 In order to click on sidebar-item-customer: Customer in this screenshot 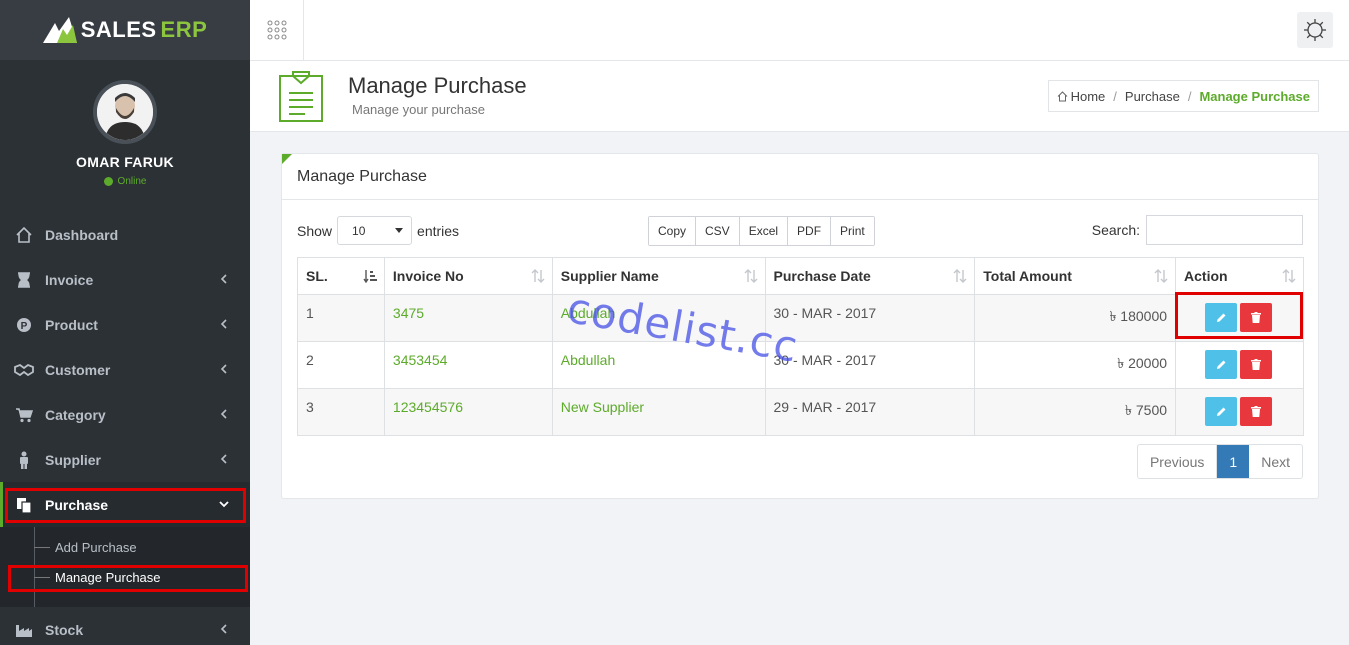, I will do `click(125, 369)`.